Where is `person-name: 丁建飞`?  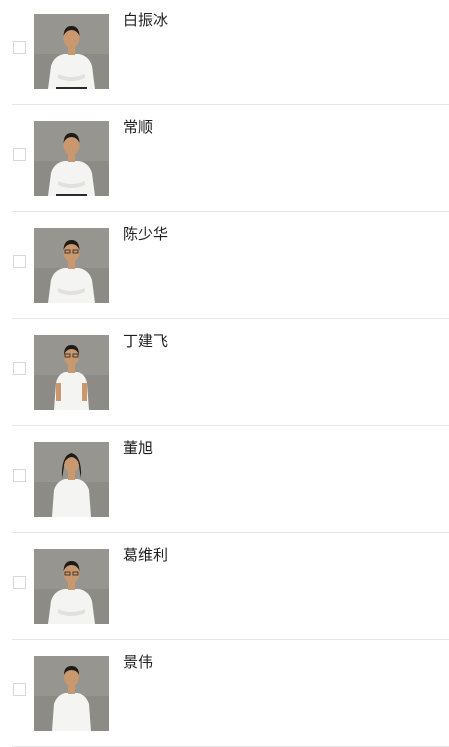
person-name: 丁建飞 is located at coordinates (145, 341).